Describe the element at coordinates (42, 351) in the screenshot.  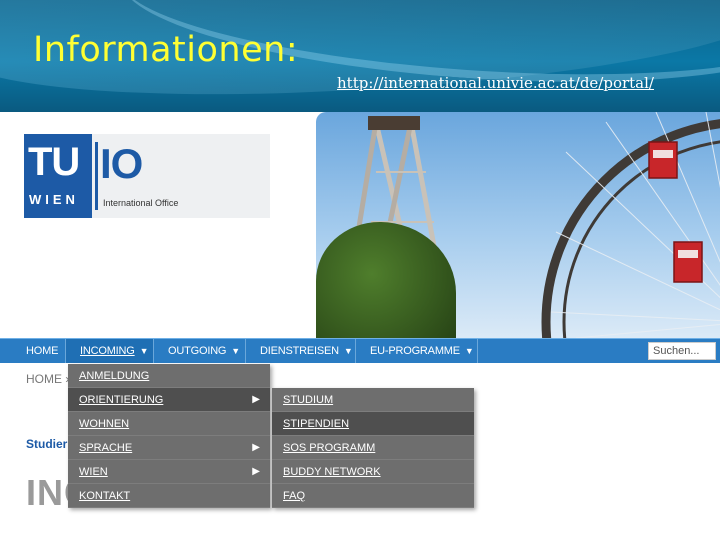
I see `nav-home-label: HOME` at that location.